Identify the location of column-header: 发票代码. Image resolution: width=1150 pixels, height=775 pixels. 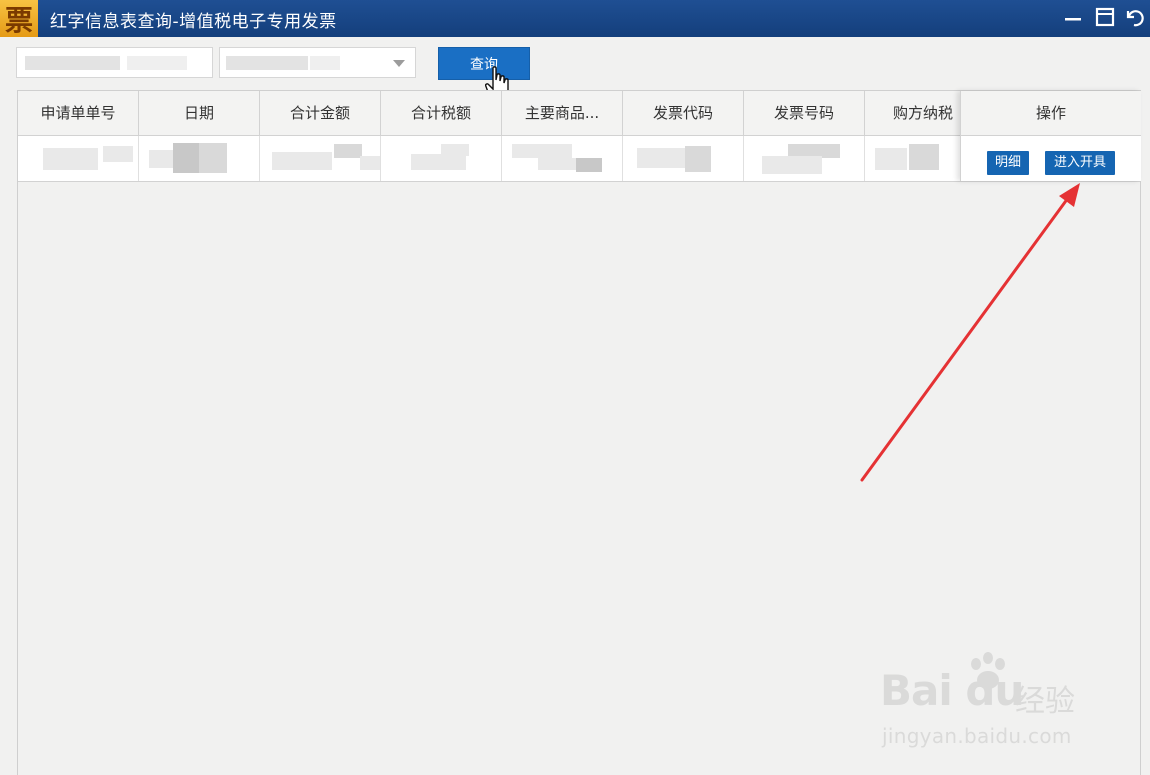
(683, 113).